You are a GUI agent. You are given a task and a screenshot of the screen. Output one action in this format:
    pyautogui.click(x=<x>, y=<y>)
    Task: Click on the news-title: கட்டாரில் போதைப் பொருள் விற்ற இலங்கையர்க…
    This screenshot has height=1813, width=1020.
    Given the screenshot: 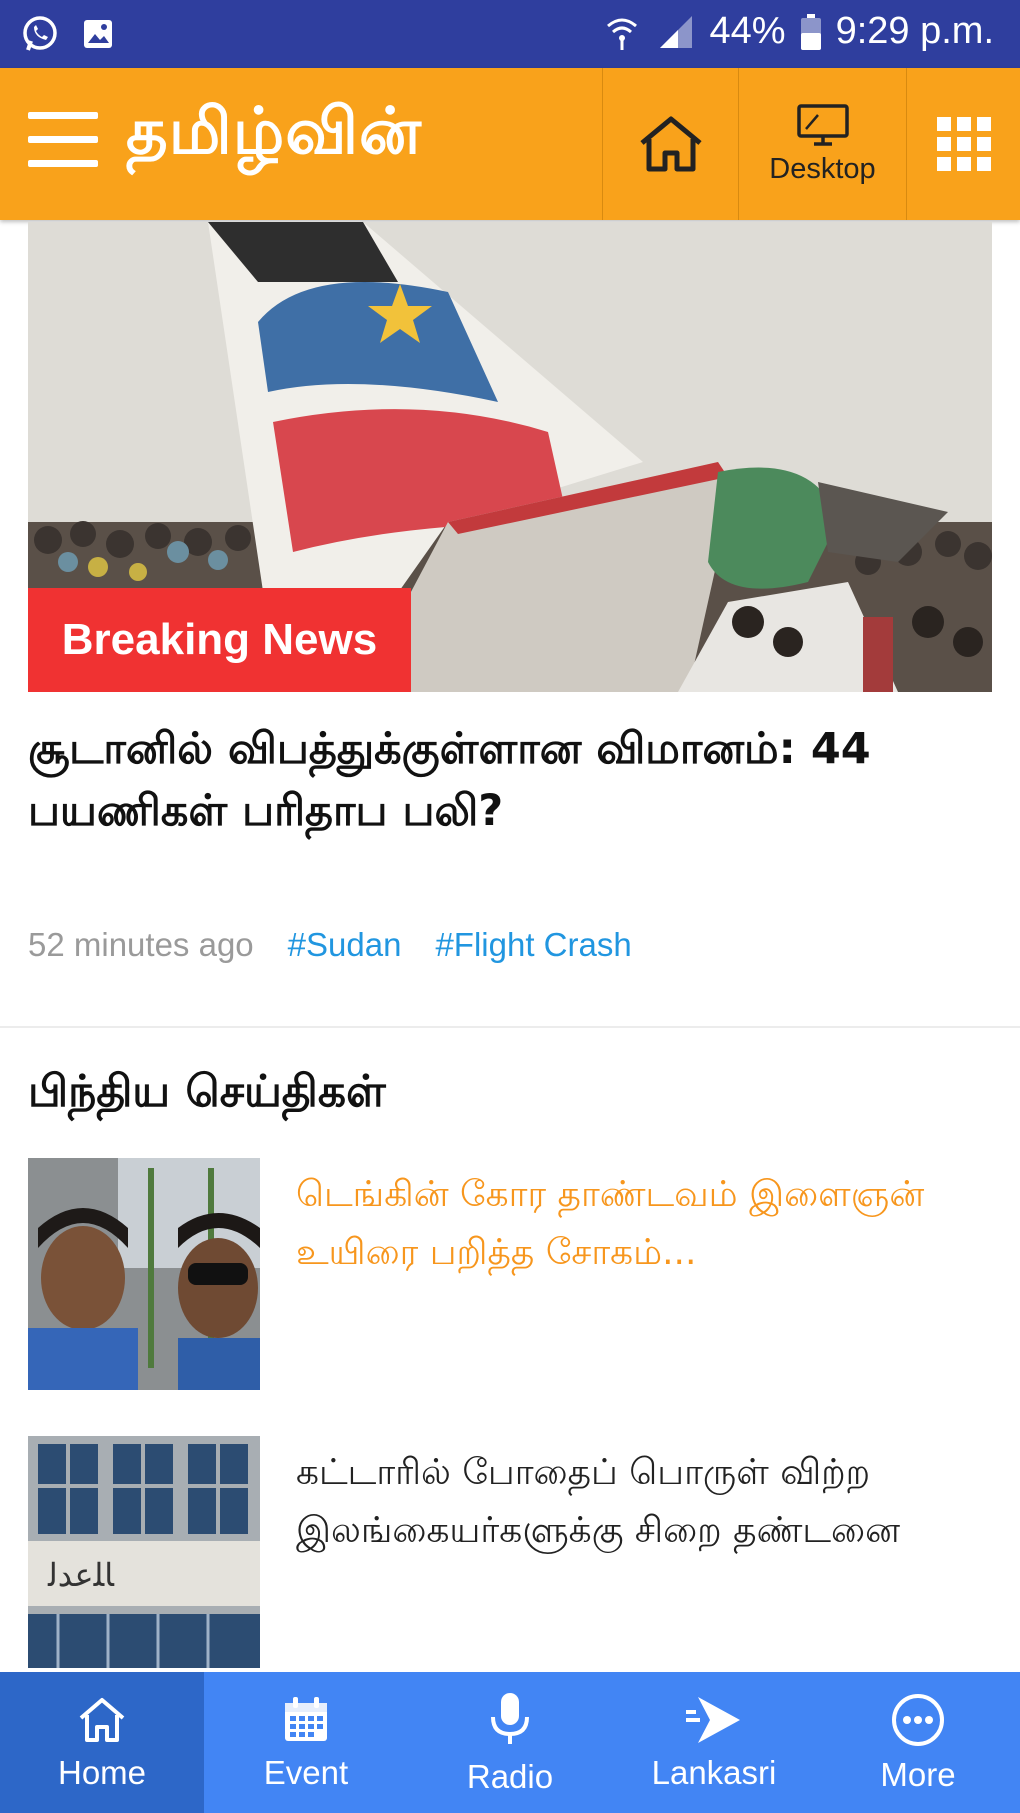 What is the action you would take?
    pyautogui.click(x=616, y=1502)
    